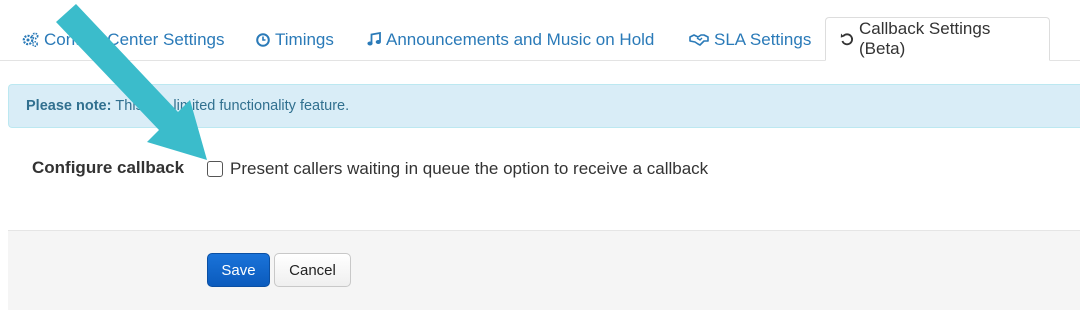 The height and width of the screenshot is (310, 1080). What do you see at coordinates (520, 39) in the screenshot?
I see `tab-label: Announcements and Music on Hold` at bounding box center [520, 39].